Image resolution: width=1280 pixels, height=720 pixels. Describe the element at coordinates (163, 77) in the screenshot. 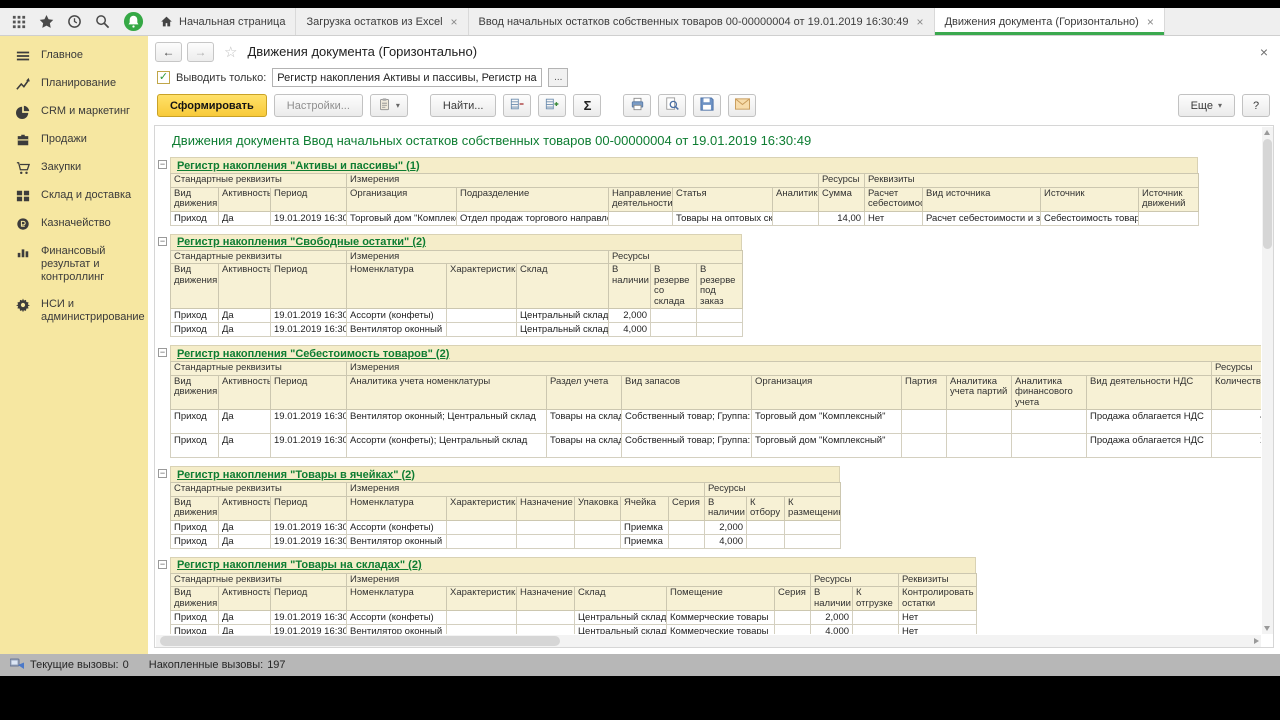

I see `show-only-checkbox: ✓` at that location.